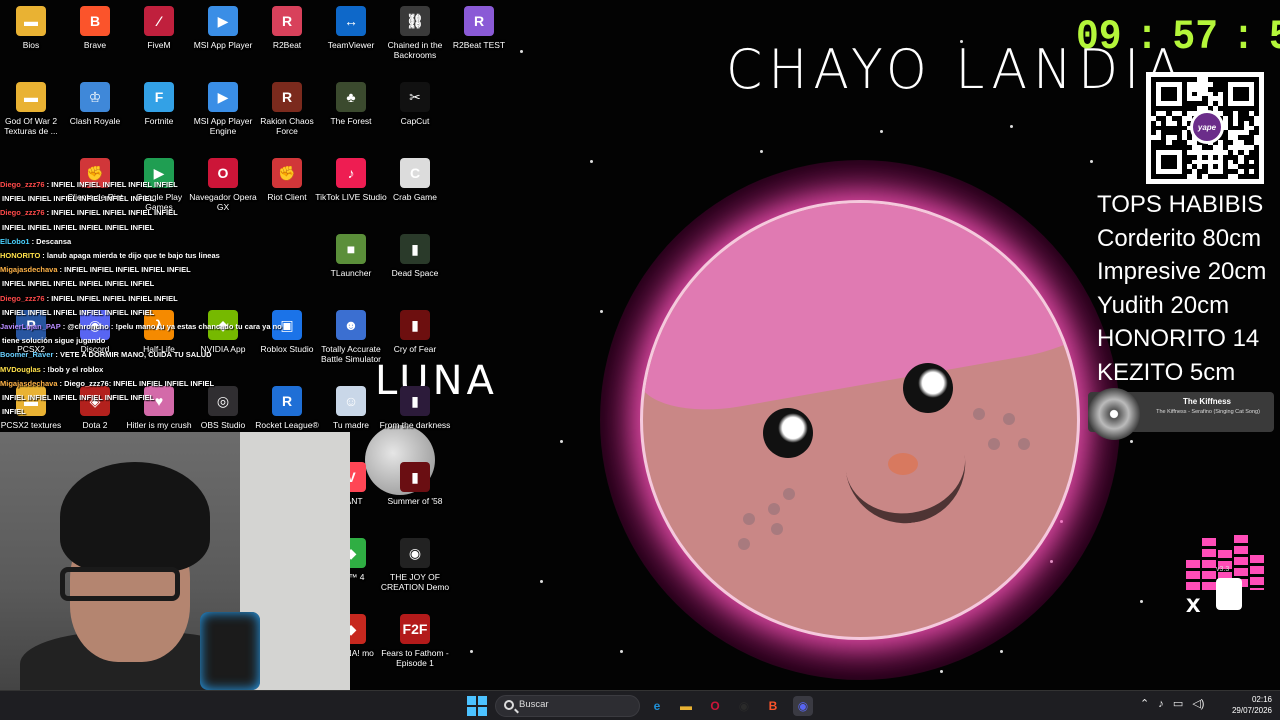 The image size is (1280, 720). What do you see at coordinates (95, 97) in the screenshot?
I see `clash-royale-icon: ♔` at bounding box center [95, 97].